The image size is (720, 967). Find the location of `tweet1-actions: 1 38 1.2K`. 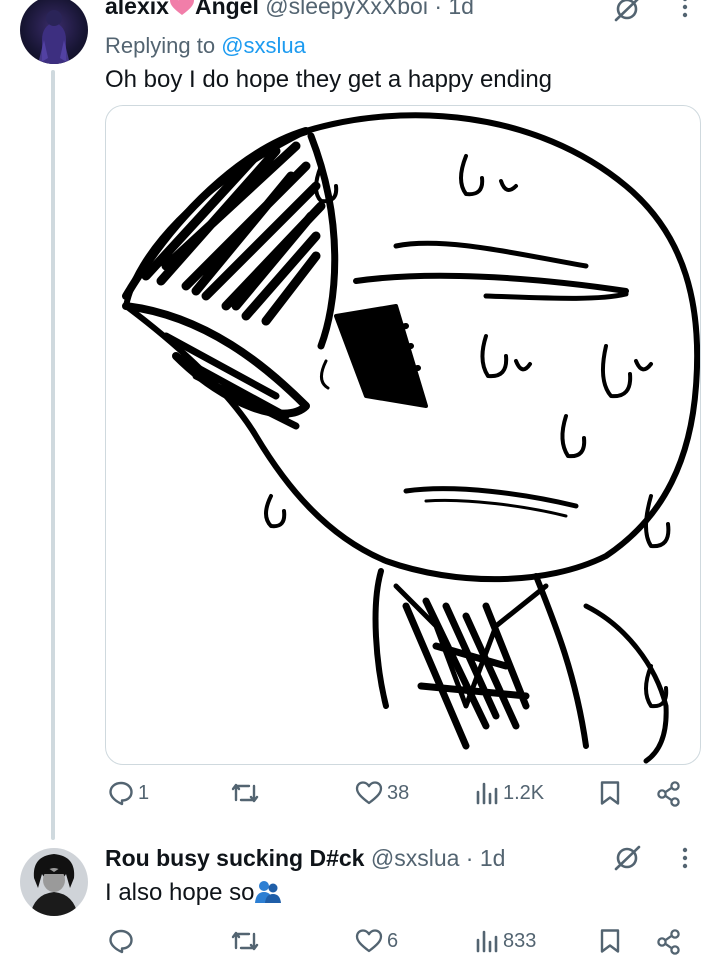

tweet1-actions: 1 38 1.2K is located at coordinates (400, 798).